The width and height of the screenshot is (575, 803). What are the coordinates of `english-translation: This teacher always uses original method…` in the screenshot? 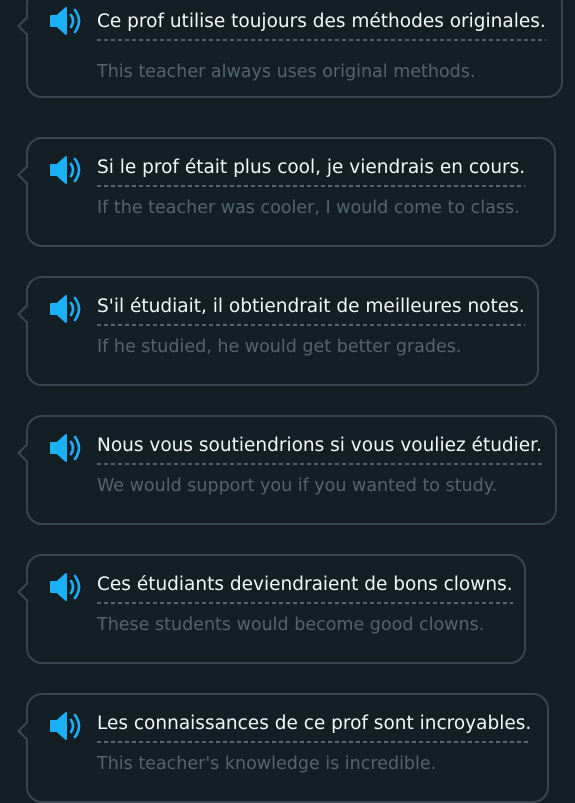 It's located at (286, 72).